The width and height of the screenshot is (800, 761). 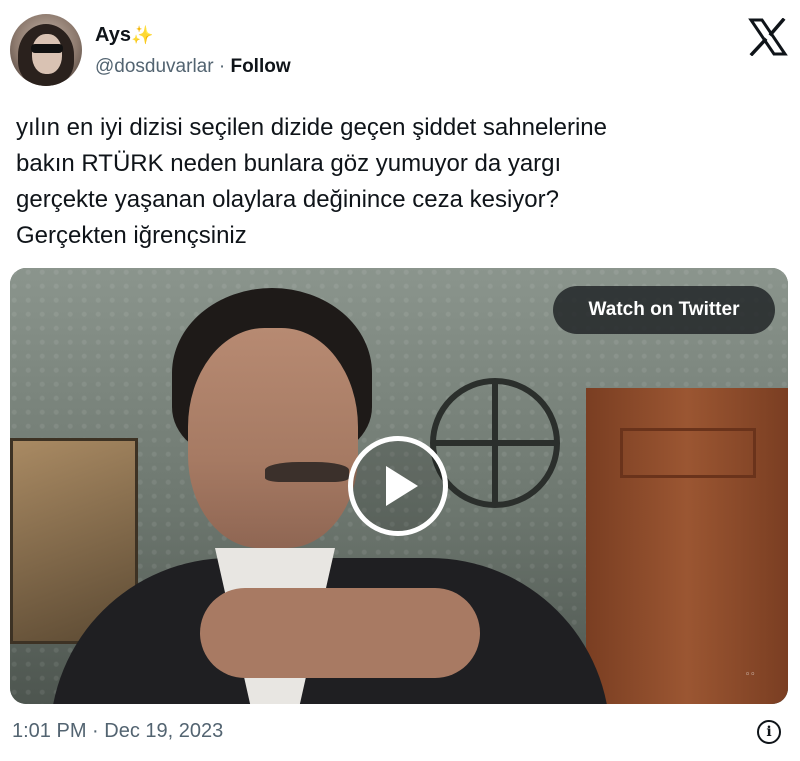 I want to click on door-panel, so click(x=688, y=453).